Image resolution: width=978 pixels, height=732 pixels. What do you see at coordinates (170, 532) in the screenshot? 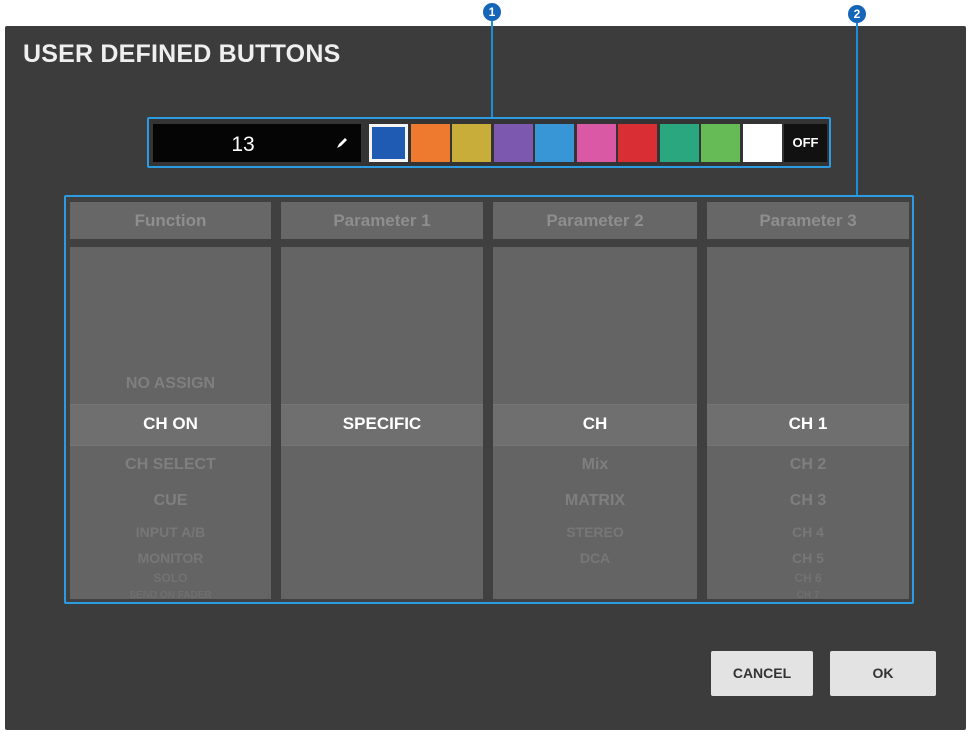
I see `list-item: INPUT A/B` at bounding box center [170, 532].